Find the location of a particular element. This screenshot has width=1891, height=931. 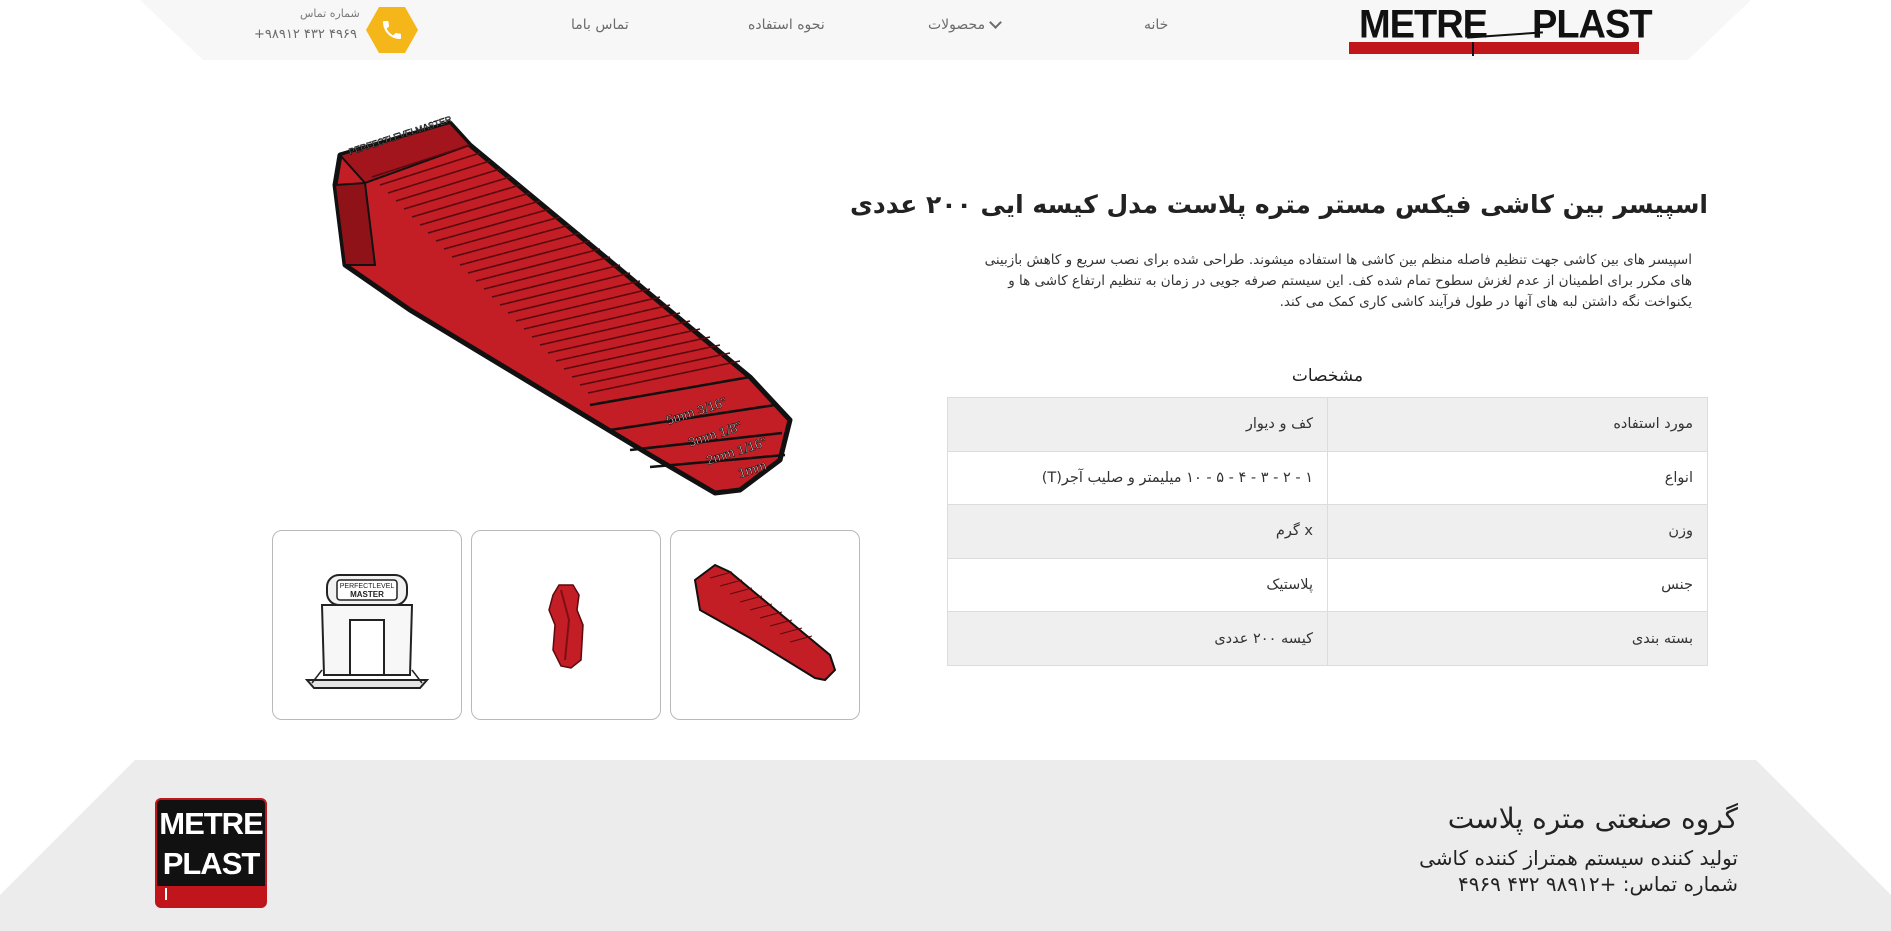

thumbnail-clip: PERFECTLEVEL MASTER is located at coordinates (367, 625).